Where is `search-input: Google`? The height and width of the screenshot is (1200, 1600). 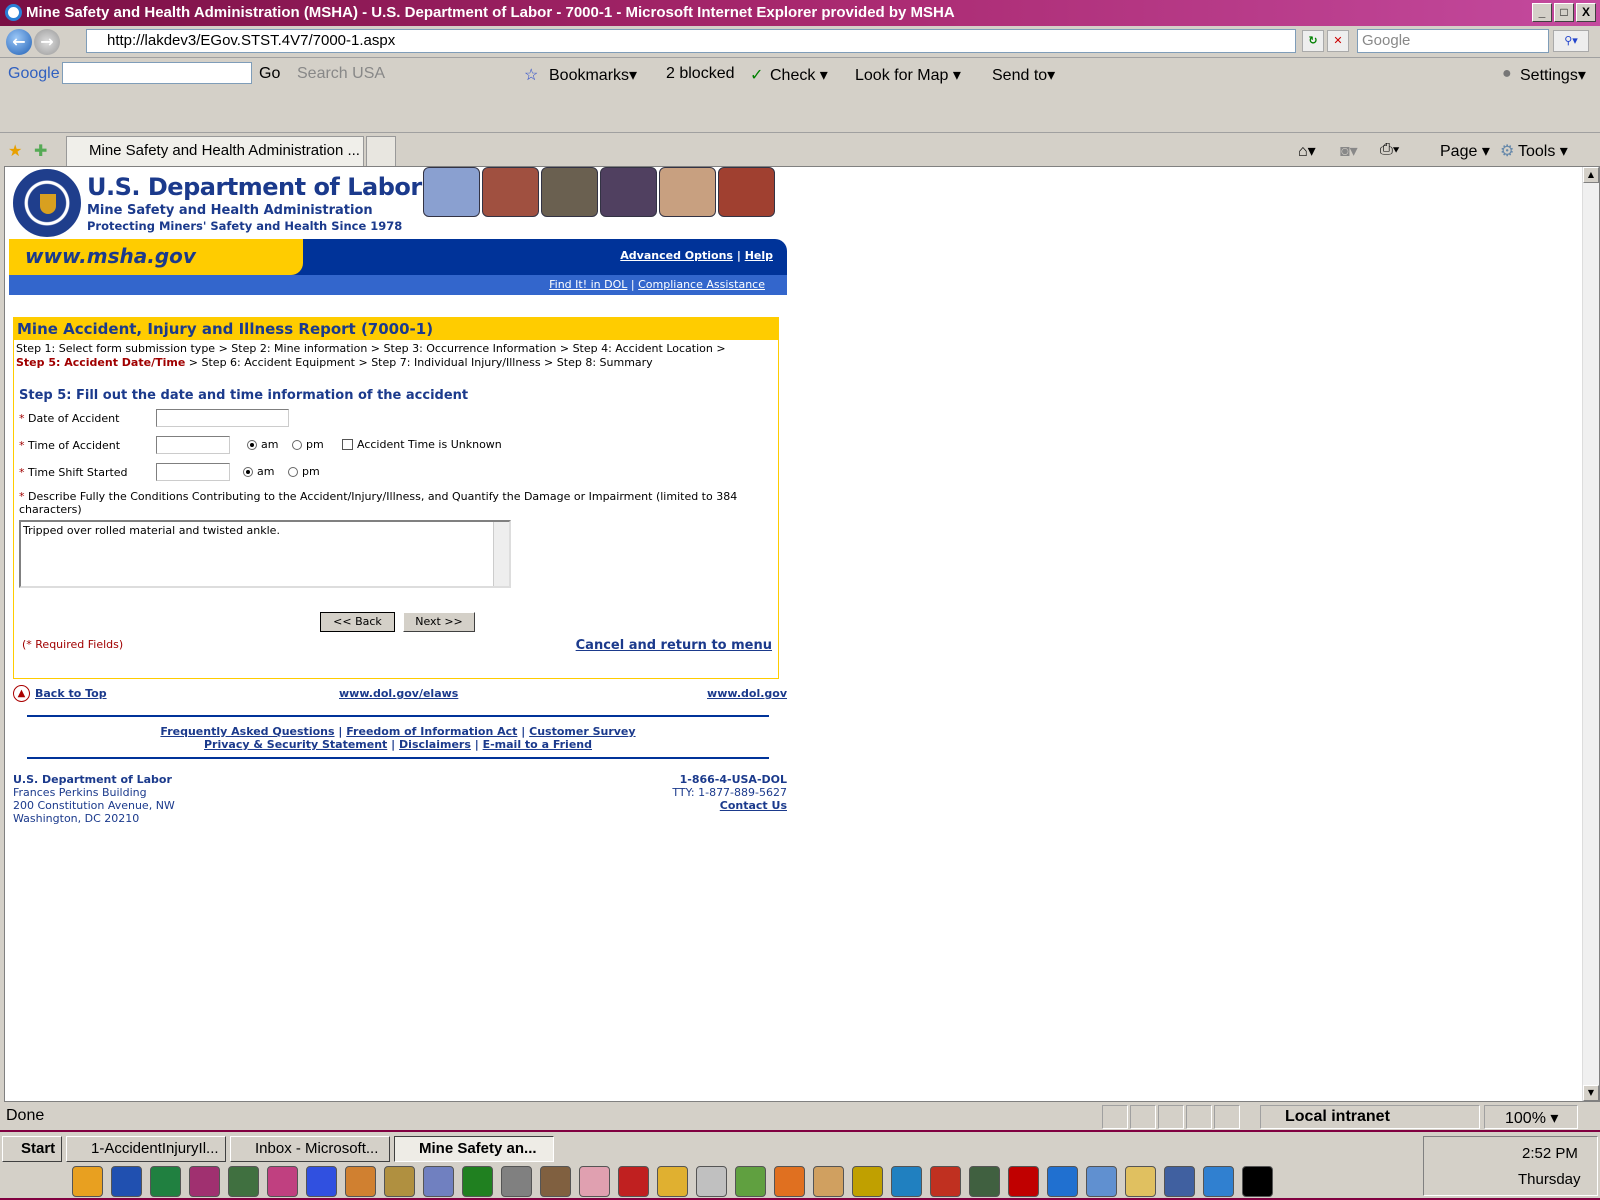
search-input: Google is located at coordinates (1453, 41).